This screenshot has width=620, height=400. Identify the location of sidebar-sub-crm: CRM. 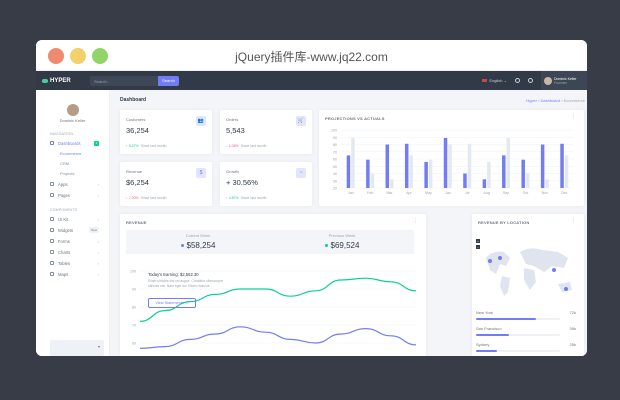
(72, 164).